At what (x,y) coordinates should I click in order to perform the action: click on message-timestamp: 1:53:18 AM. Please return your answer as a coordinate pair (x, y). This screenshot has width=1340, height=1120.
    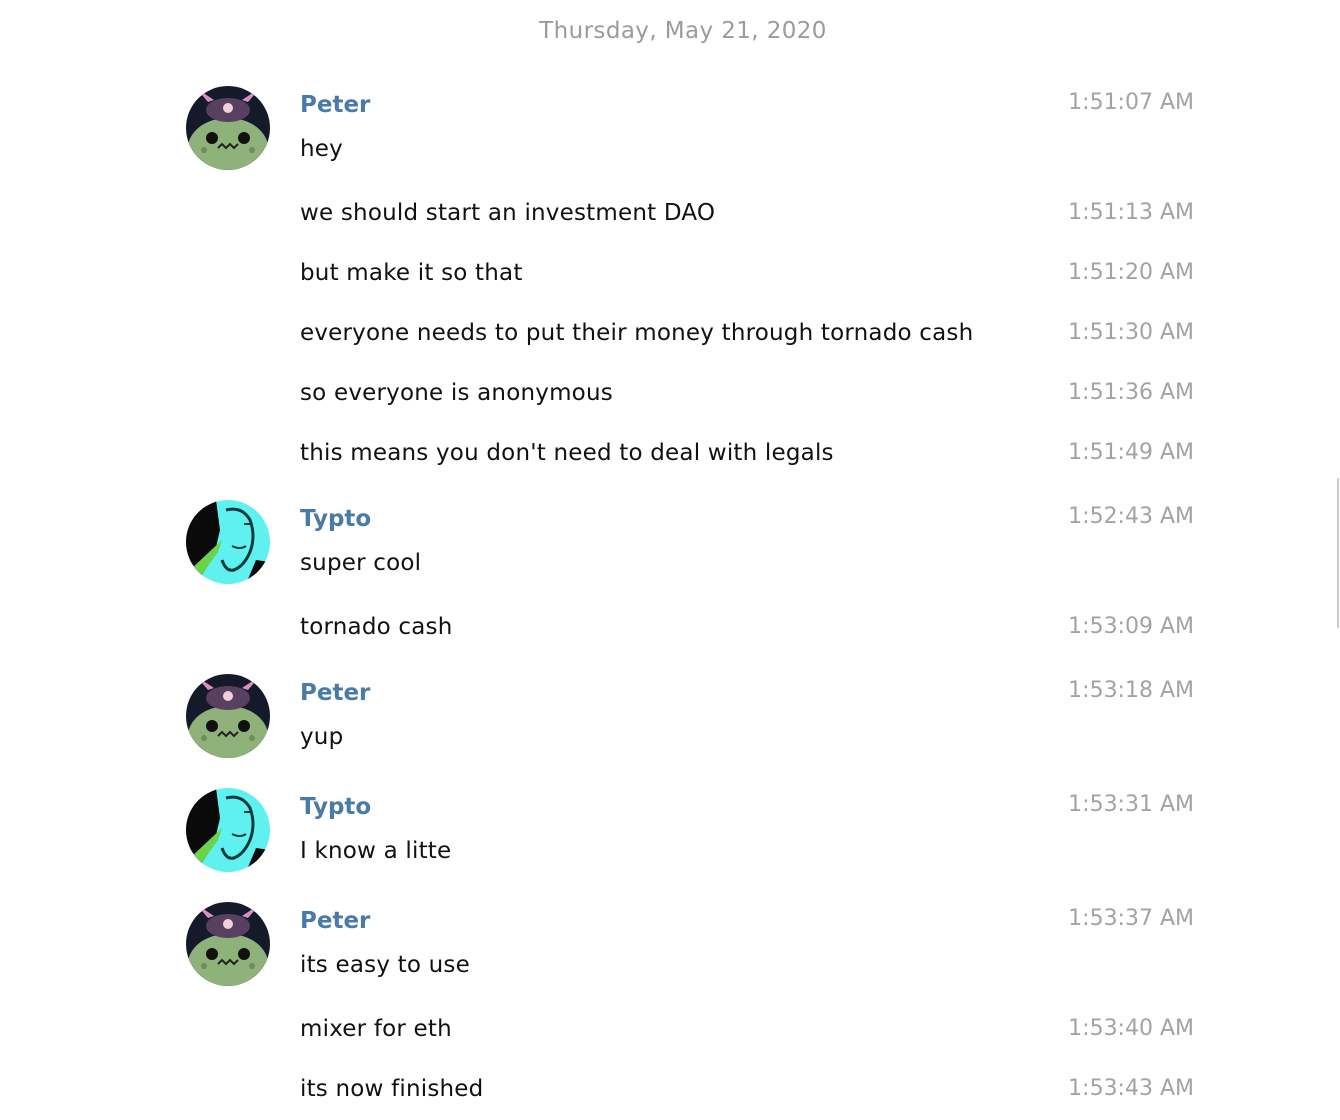
    Looking at the image, I should click on (1131, 690).